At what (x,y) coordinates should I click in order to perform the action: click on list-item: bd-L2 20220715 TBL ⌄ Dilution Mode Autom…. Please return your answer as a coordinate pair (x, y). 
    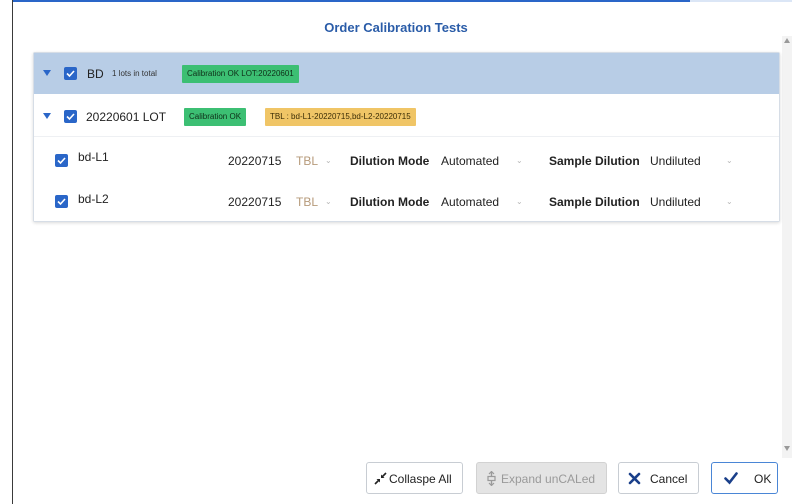
    Looking at the image, I should click on (406, 201).